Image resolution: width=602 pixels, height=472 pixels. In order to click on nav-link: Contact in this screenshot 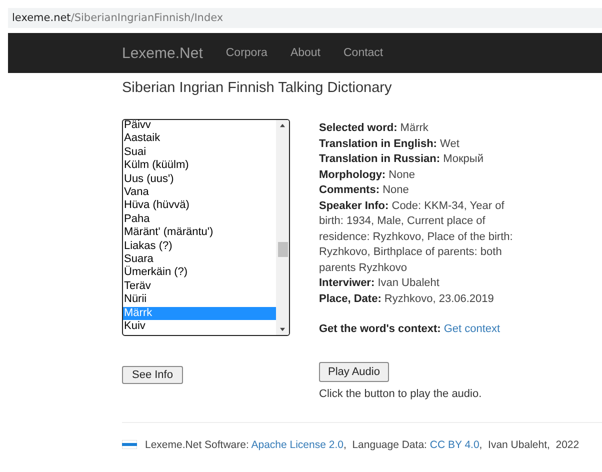, I will do `click(364, 53)`.